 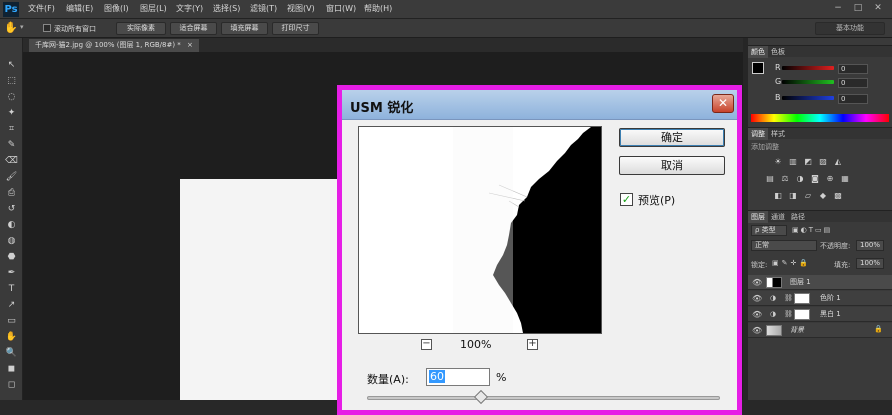 What do you see at coordinates (784, 245) in the screenshot?
I see `blend-mode-dropdown: 正常` at bounding box center [784, 245].